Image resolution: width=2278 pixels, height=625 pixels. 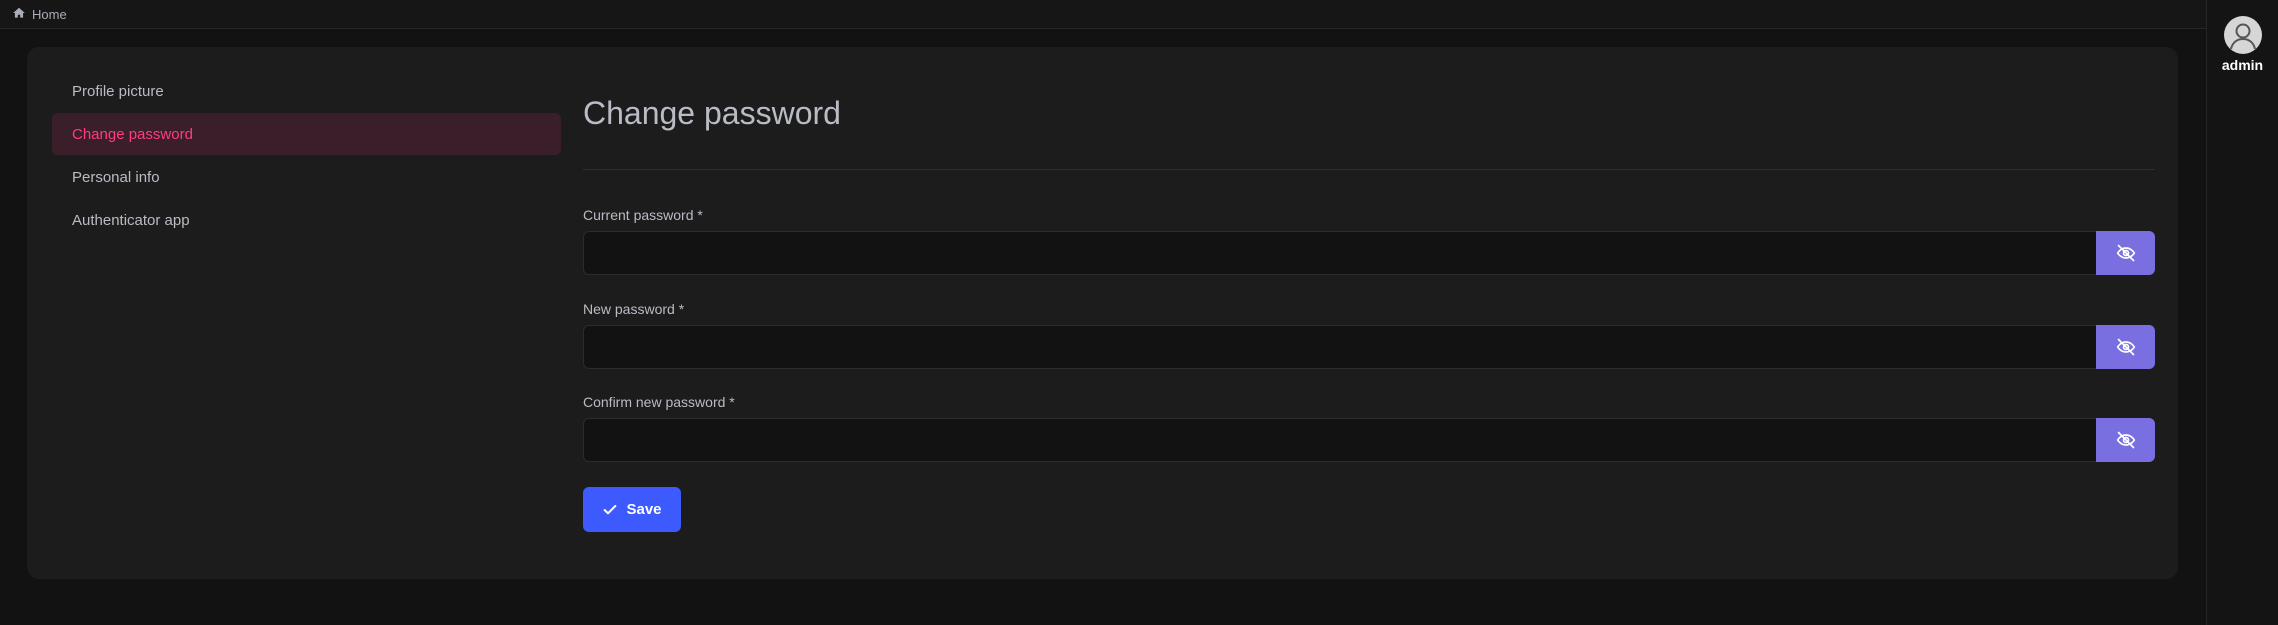 I want to click on home-icon, so click(x=19, y=14).